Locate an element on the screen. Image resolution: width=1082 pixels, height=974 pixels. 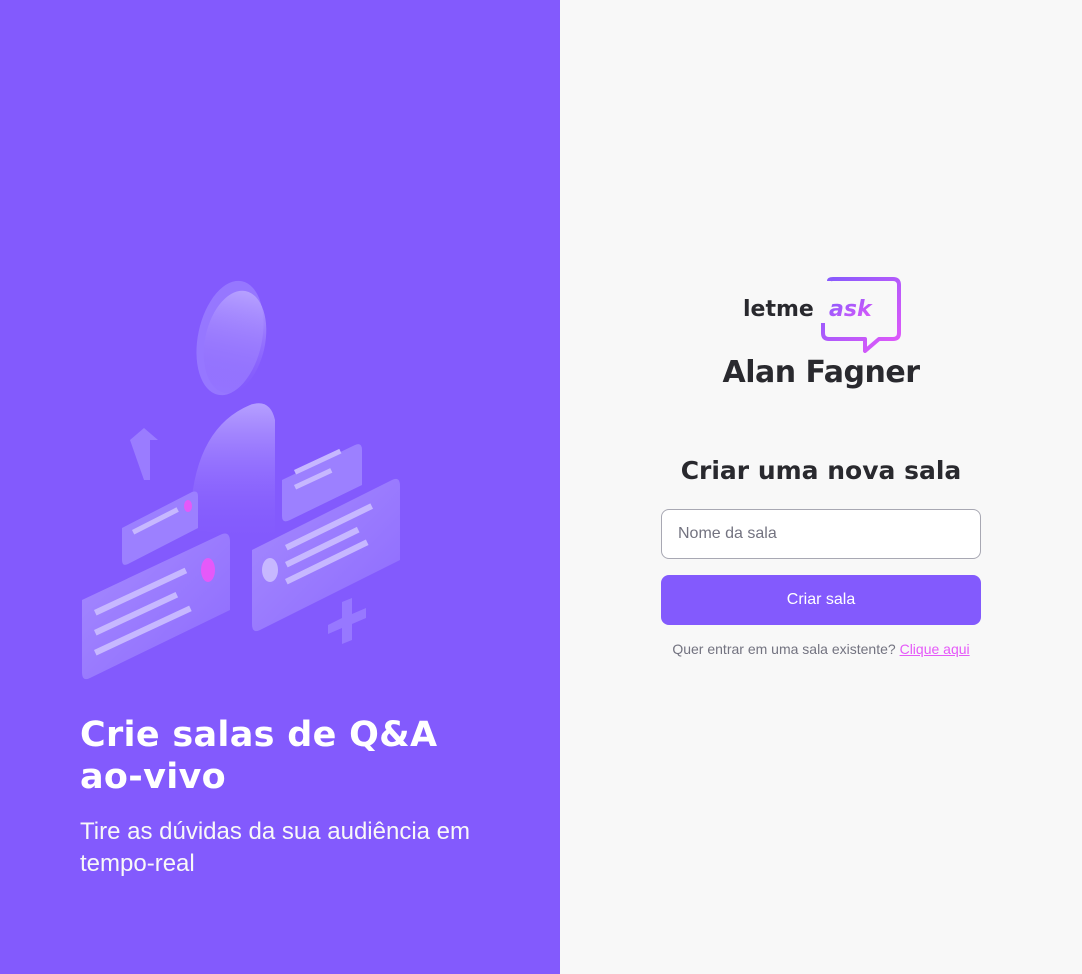
letmeask-logo-icon: letme ask is located at coordinates (822, 315).